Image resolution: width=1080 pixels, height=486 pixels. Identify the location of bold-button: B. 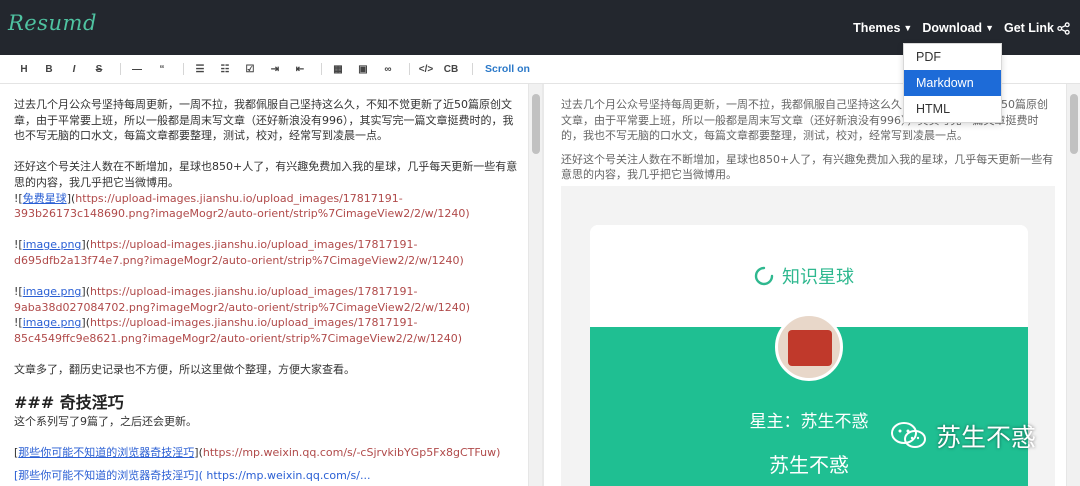
(49, 69).